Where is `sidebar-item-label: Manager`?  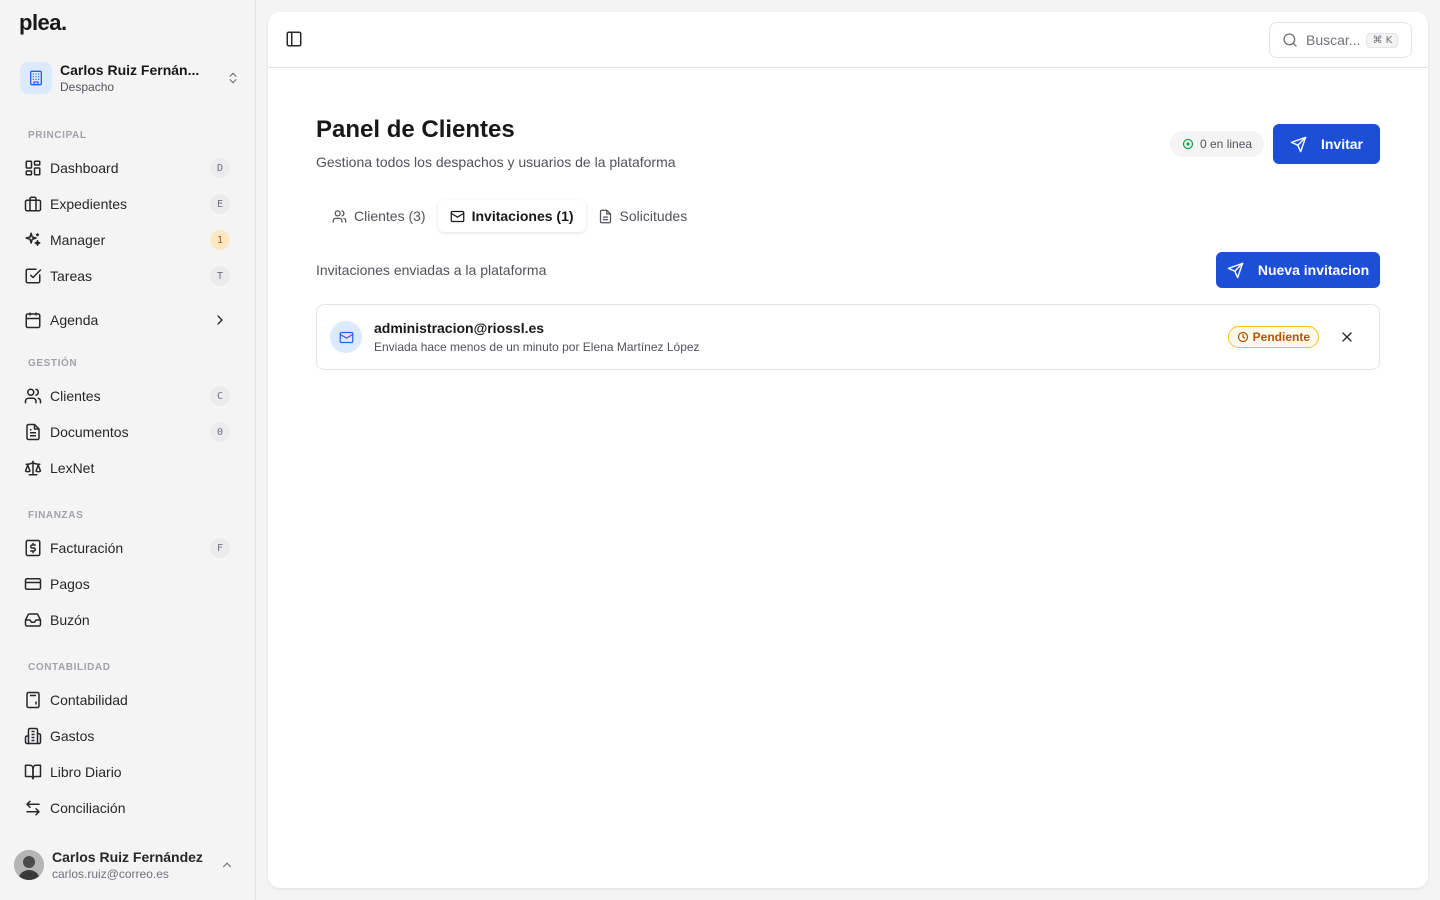 sidebar-item-label: Manager is located at coordinates (78, 240).